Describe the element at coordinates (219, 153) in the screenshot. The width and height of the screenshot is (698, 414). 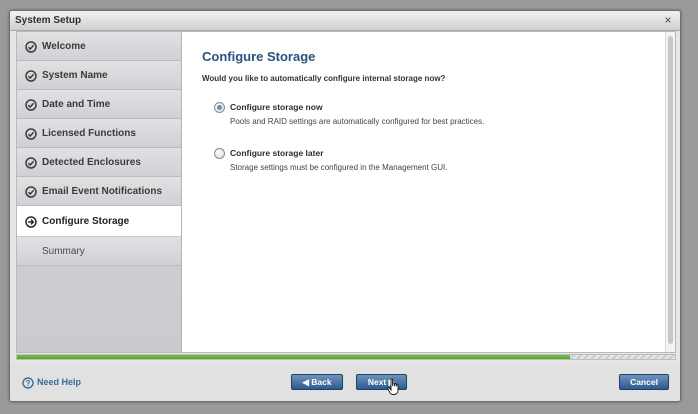
I see `radio-configure-later` at that location.